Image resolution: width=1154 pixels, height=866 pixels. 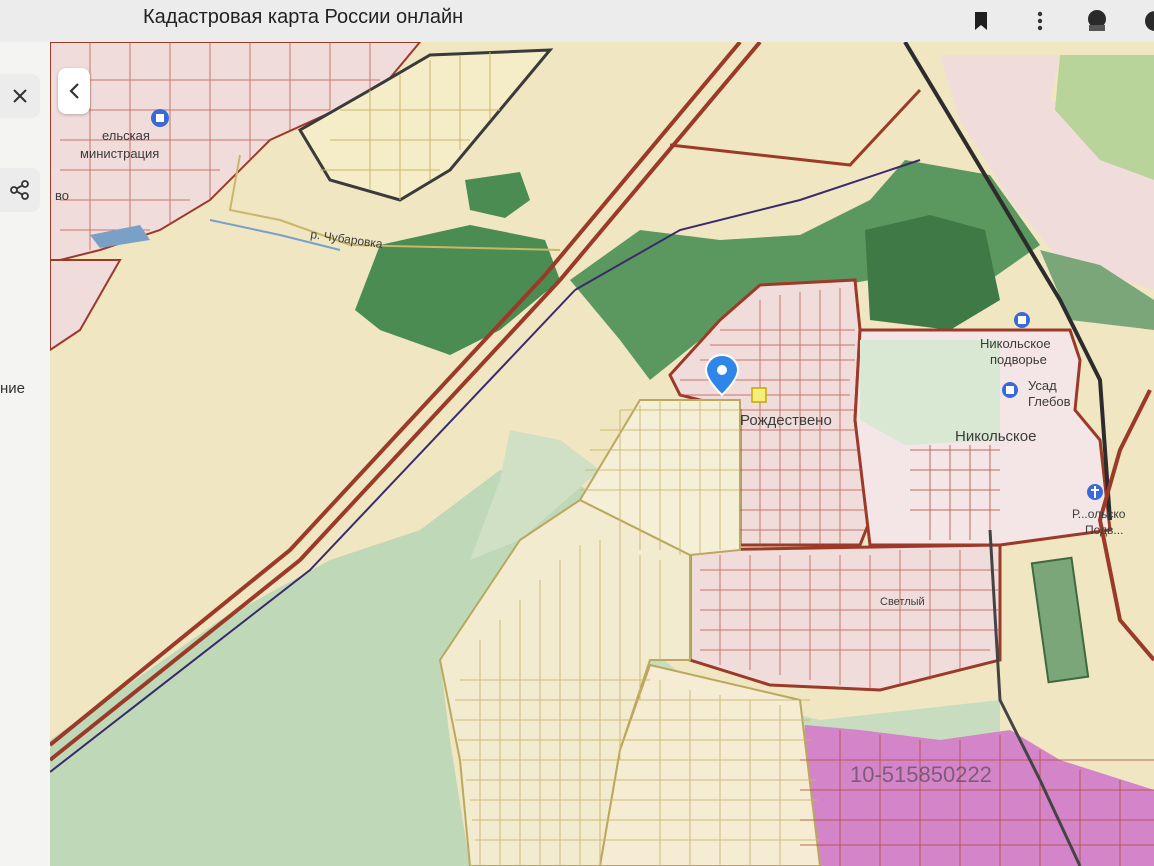 I want to click on extension-icon, so click(x=1097, y=21).